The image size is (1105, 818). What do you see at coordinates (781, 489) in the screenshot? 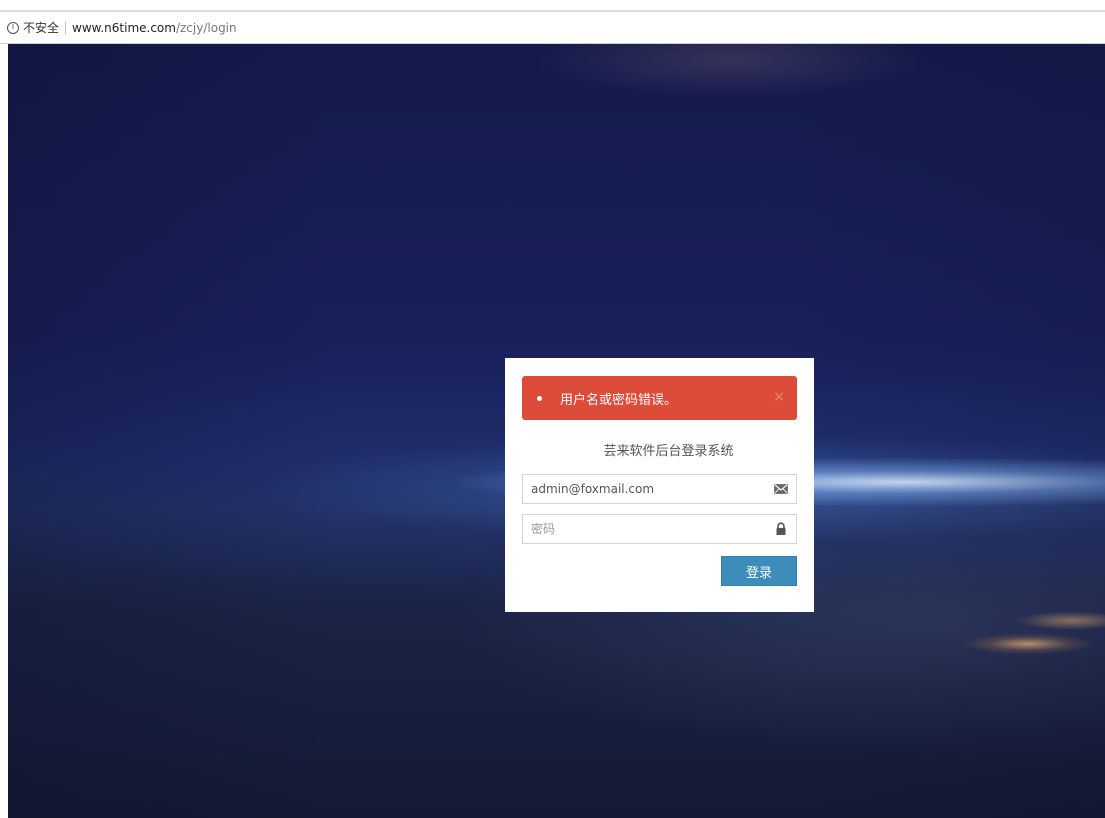
I see `envelope-icon` at bounding box center [781, 489].